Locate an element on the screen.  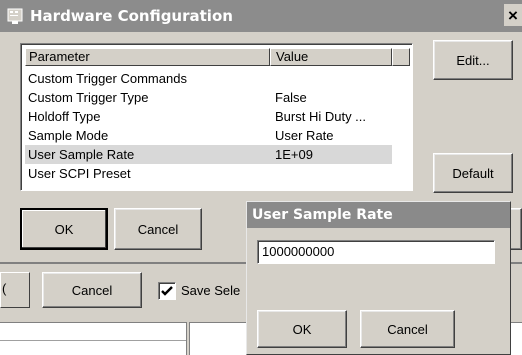
background-vertical-separator is located at coordinates (188, 338).